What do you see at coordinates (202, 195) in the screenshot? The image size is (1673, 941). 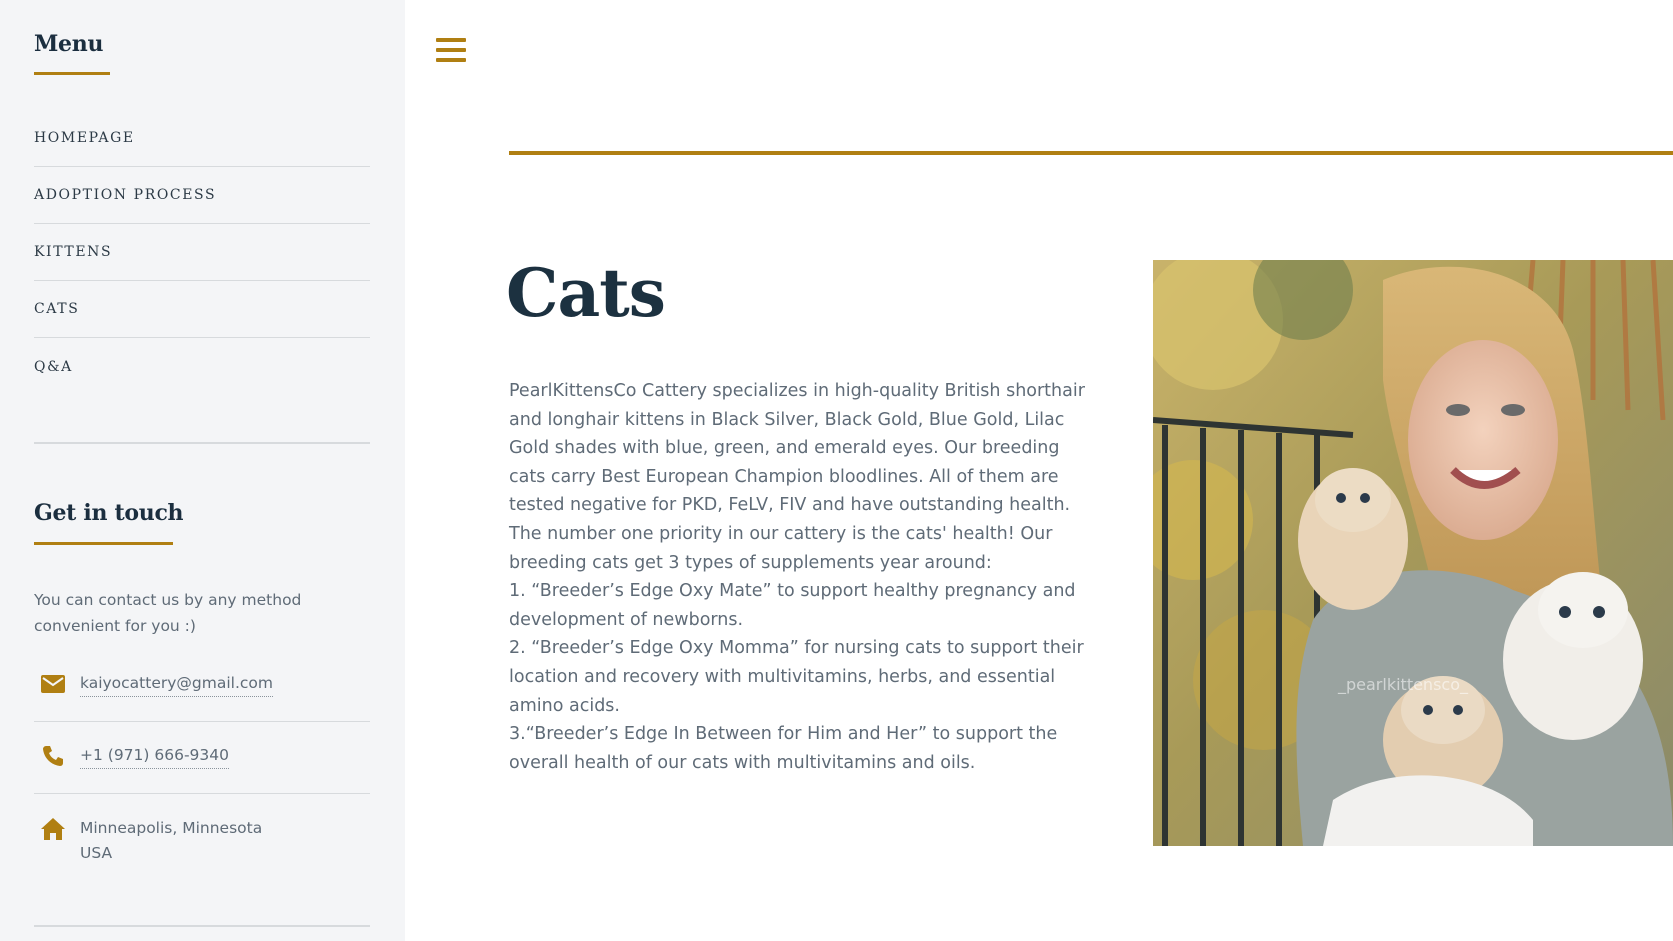 I see `sidebar-item-adoption-process: ADOPTION PROCESS` at bounding box center [202, 195].